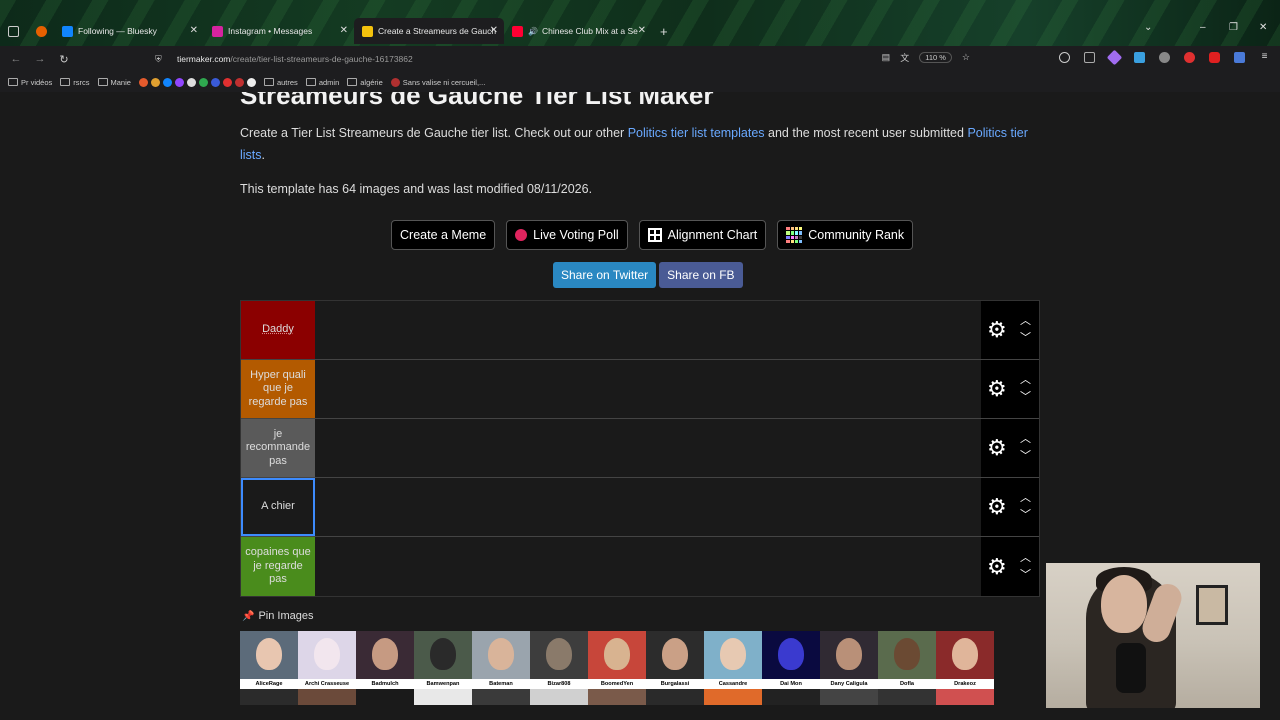 This screenshot has height=720, width=1280. What do you see at coordinates (41, 31) in the screenshot?
I see `tab-pinned` at bounding box center [41, 31].